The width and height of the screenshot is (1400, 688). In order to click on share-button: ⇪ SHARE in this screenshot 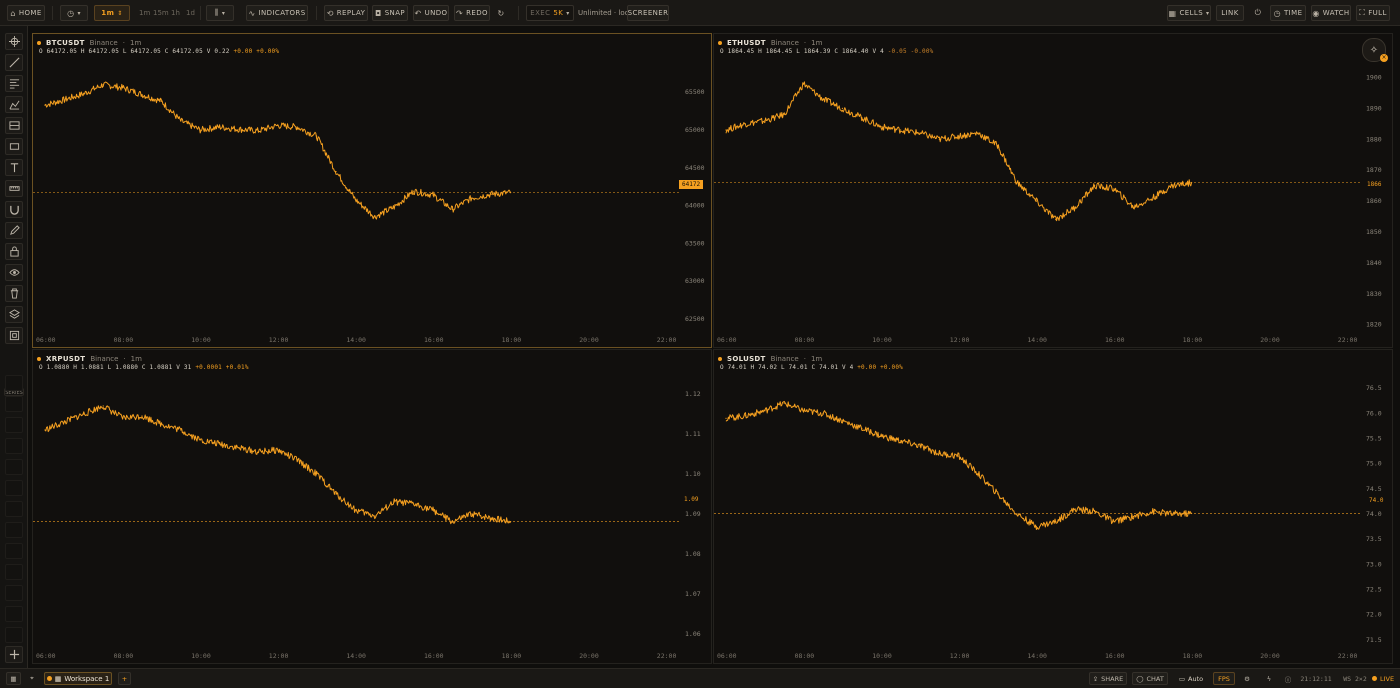, I will do `click(1108, 678)`.